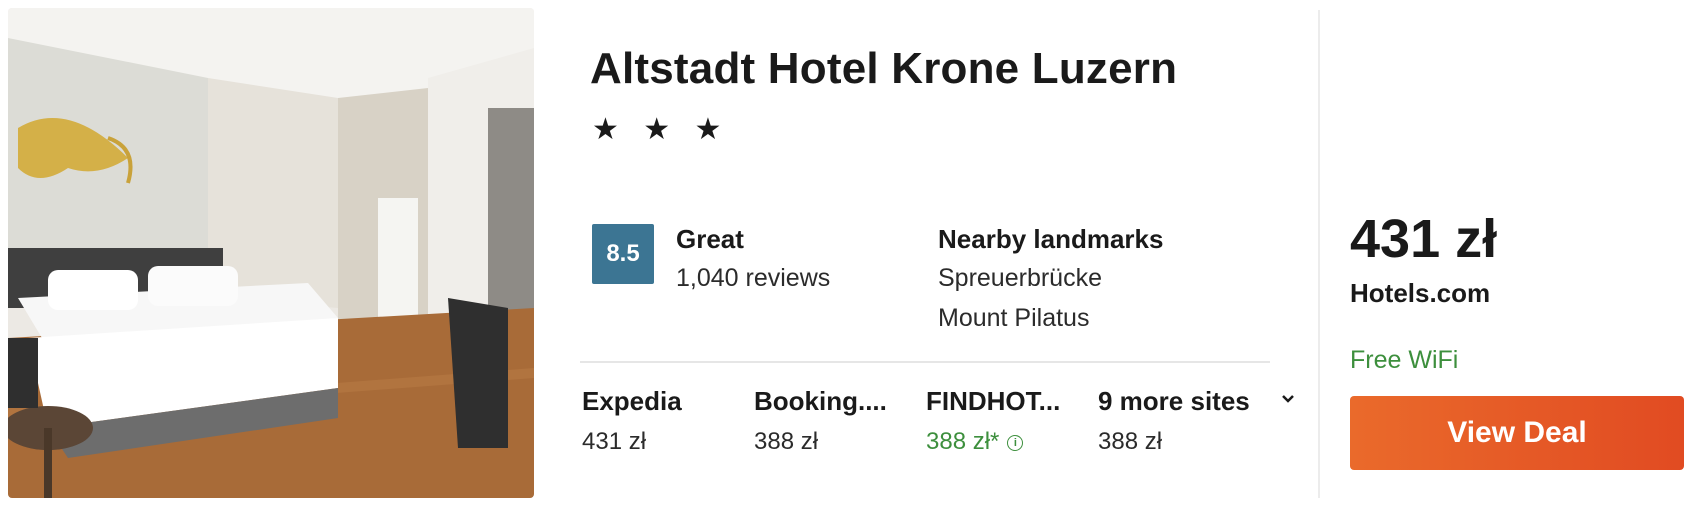 The width and height of the screenshot is (1704, 508). I want to click on best-price-provider: Hotels.com, so click(1420, 293).